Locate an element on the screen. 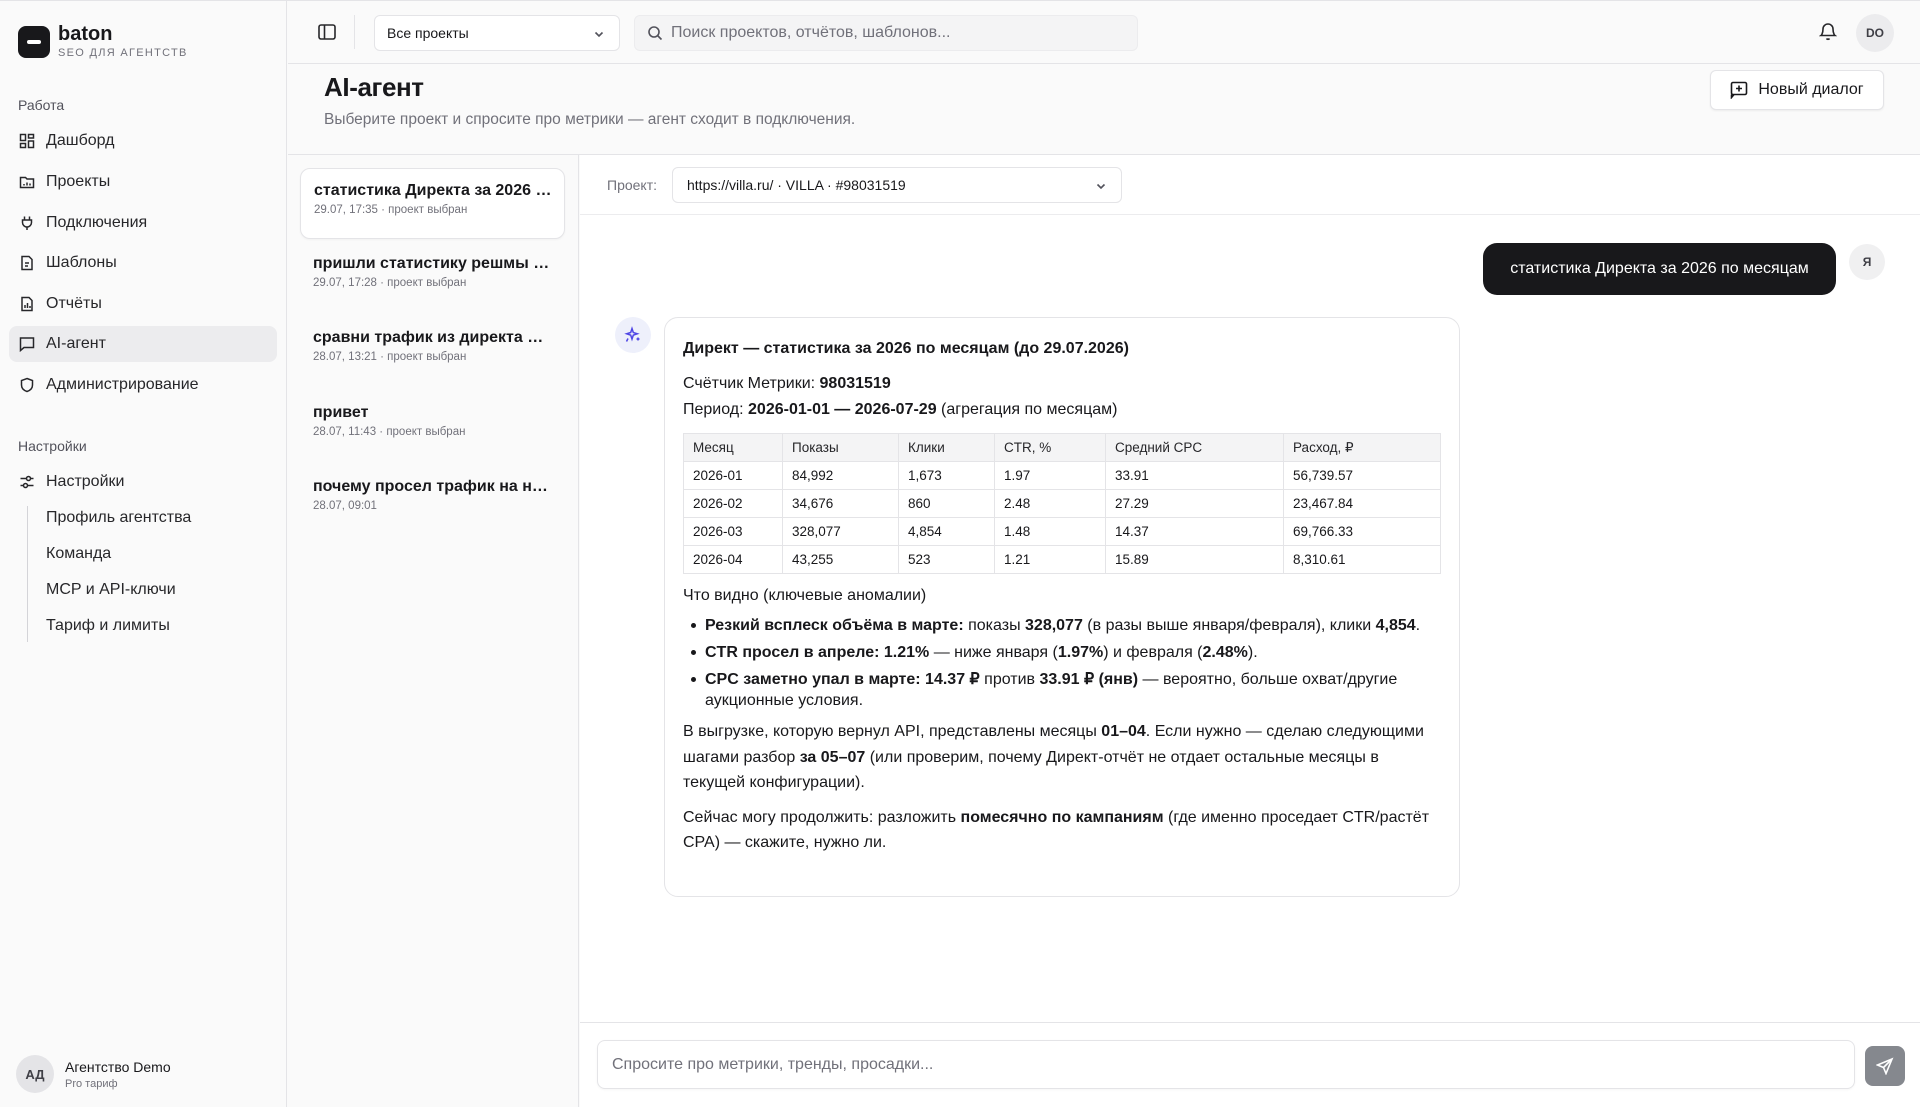 The image size is (1920, 1107). folder-icon is located at coordinates (27, 182).